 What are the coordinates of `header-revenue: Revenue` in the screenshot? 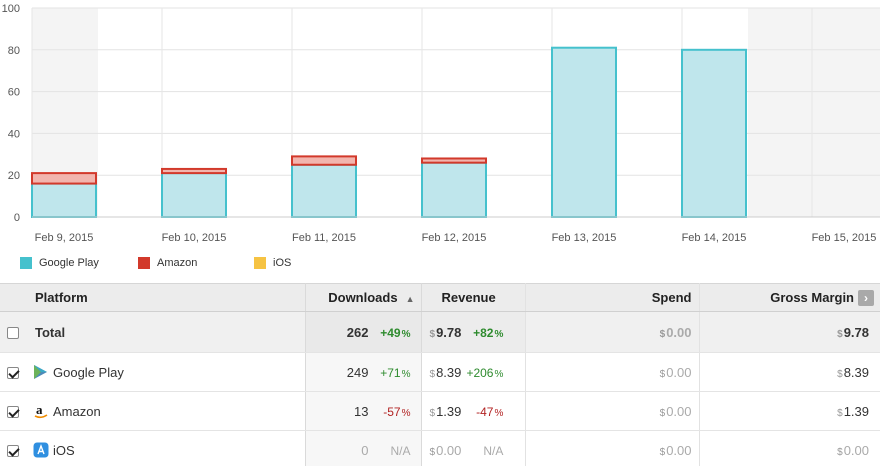 It's located at (473, 297).